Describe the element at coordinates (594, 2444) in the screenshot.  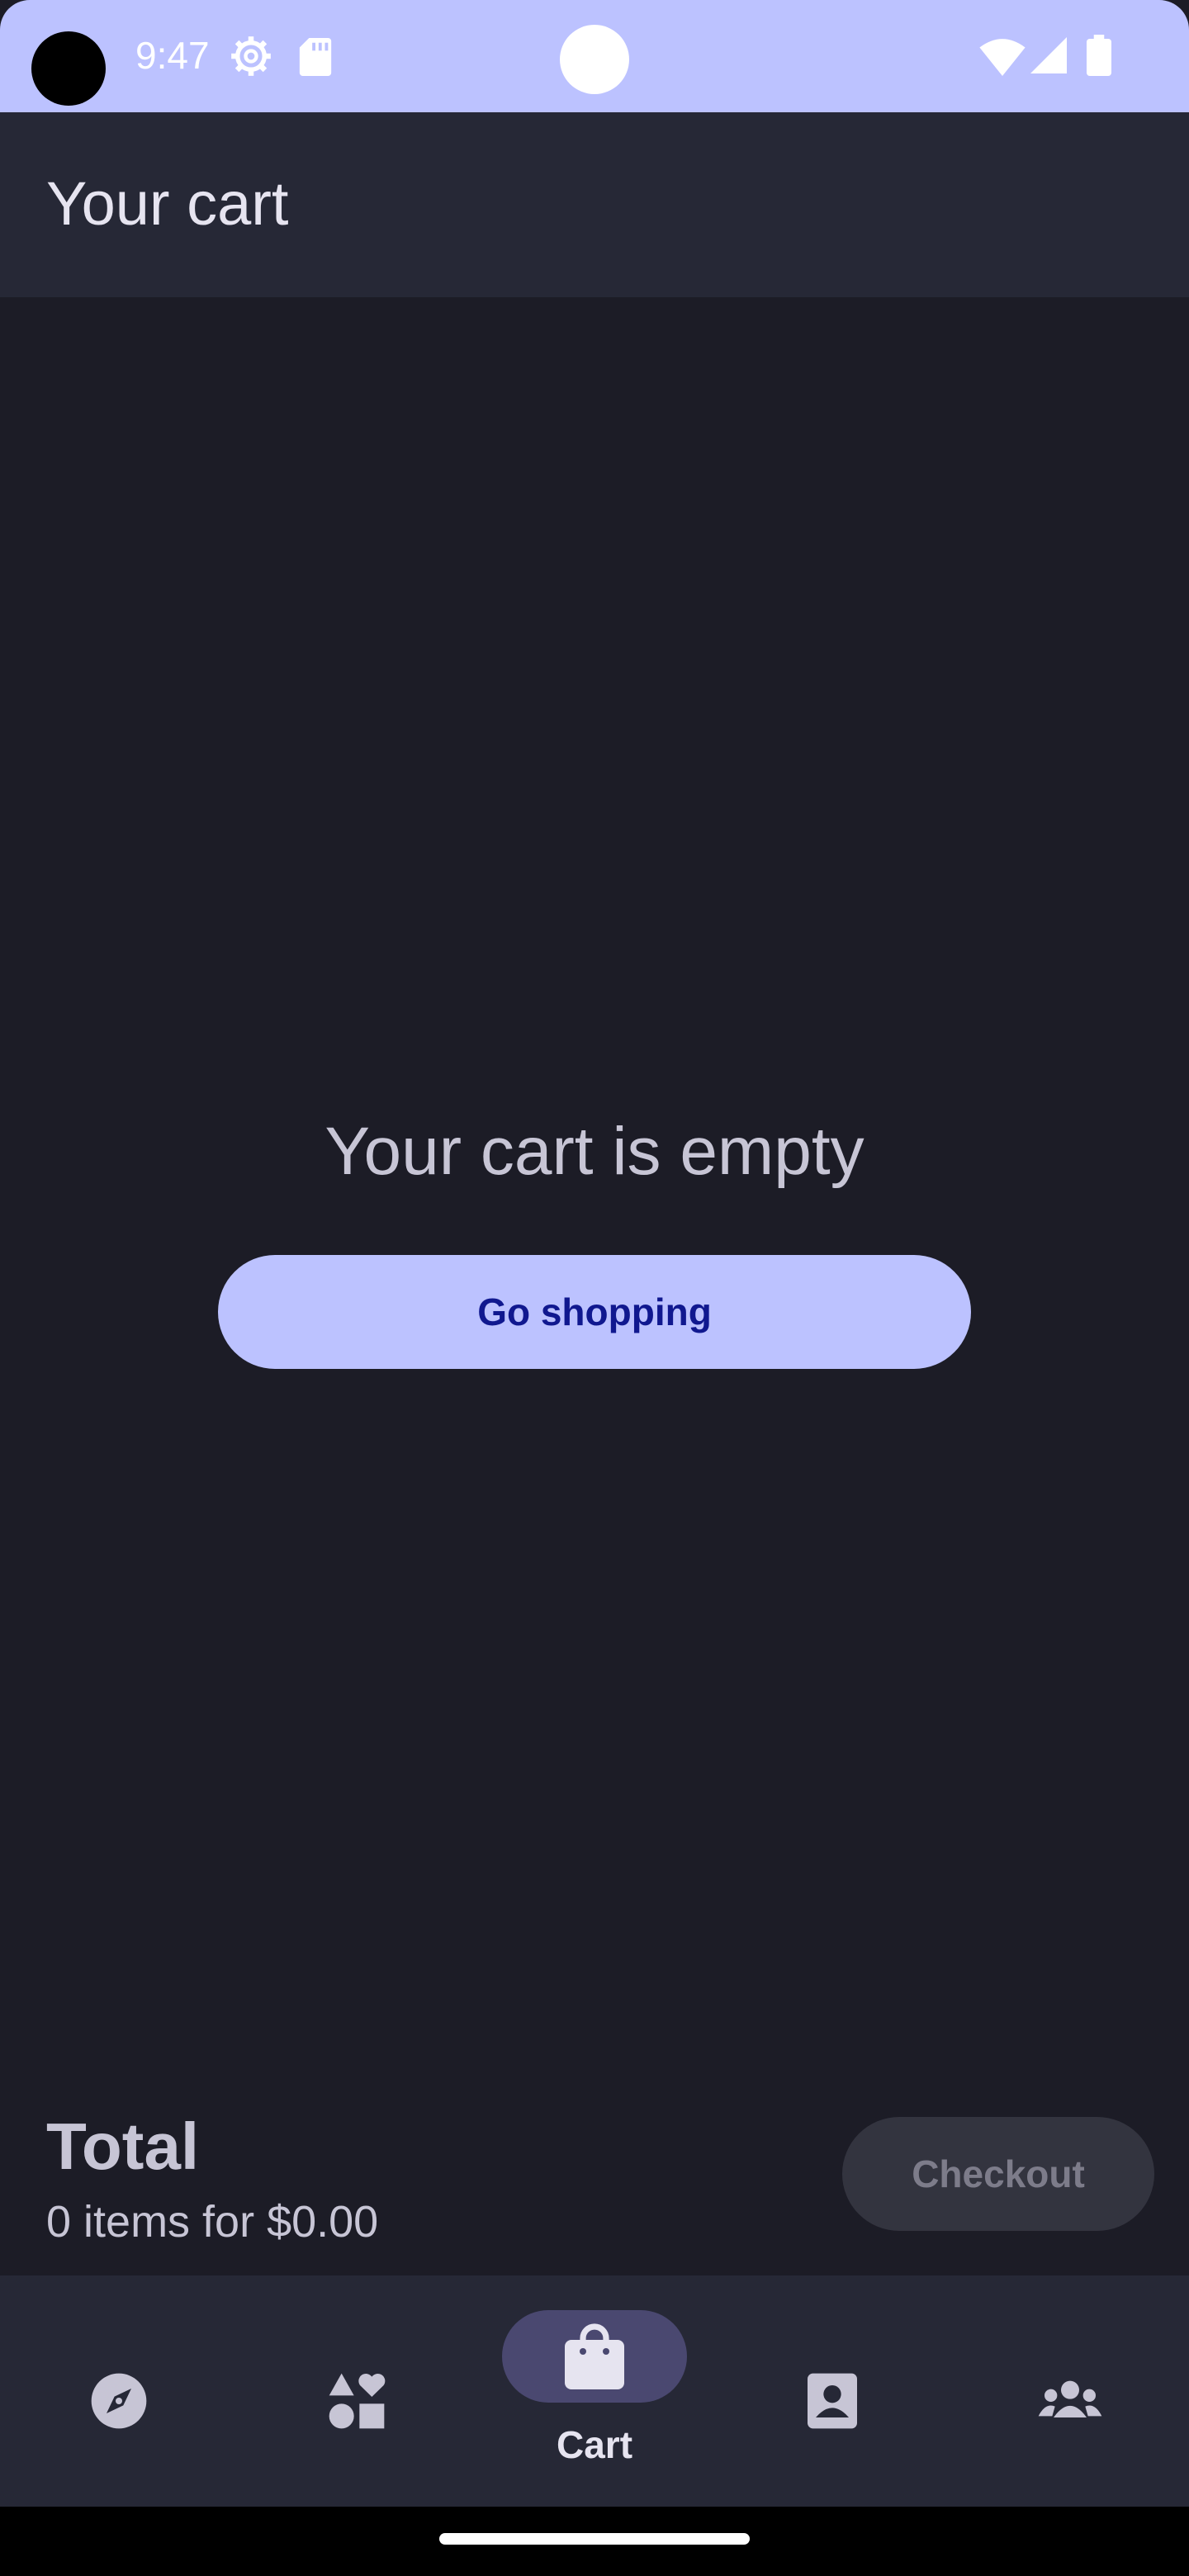
I see `nav-cart-label: Cart` at that location.